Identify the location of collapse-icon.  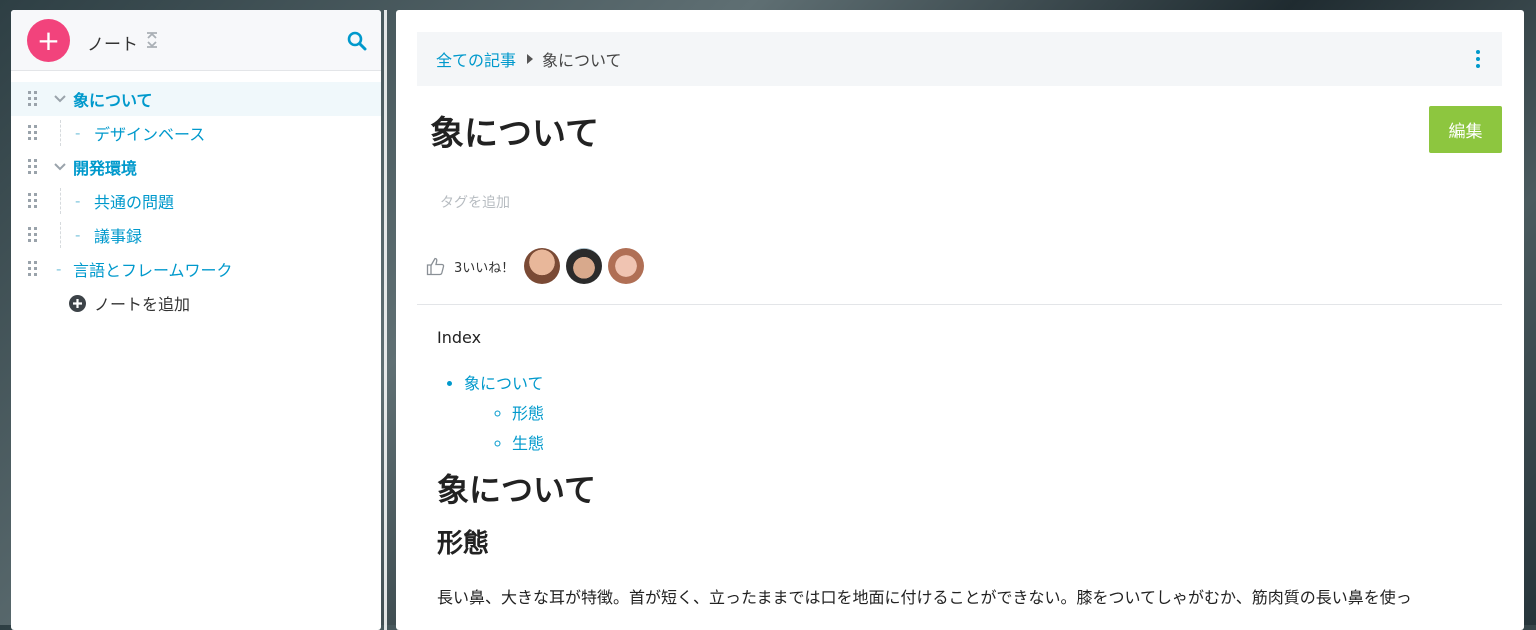
(152, 40).